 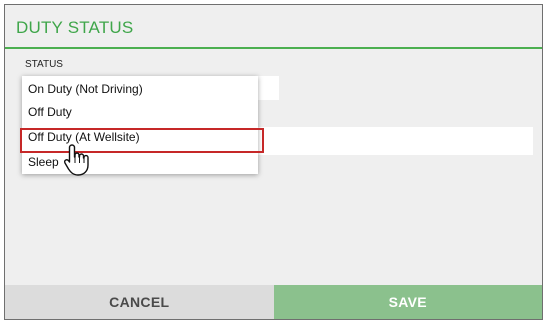 What do you see at coordinates (75, 27) in the screenshot?
I see `dialog-title: DUTY STATUS` at bounding box center [75, 27].